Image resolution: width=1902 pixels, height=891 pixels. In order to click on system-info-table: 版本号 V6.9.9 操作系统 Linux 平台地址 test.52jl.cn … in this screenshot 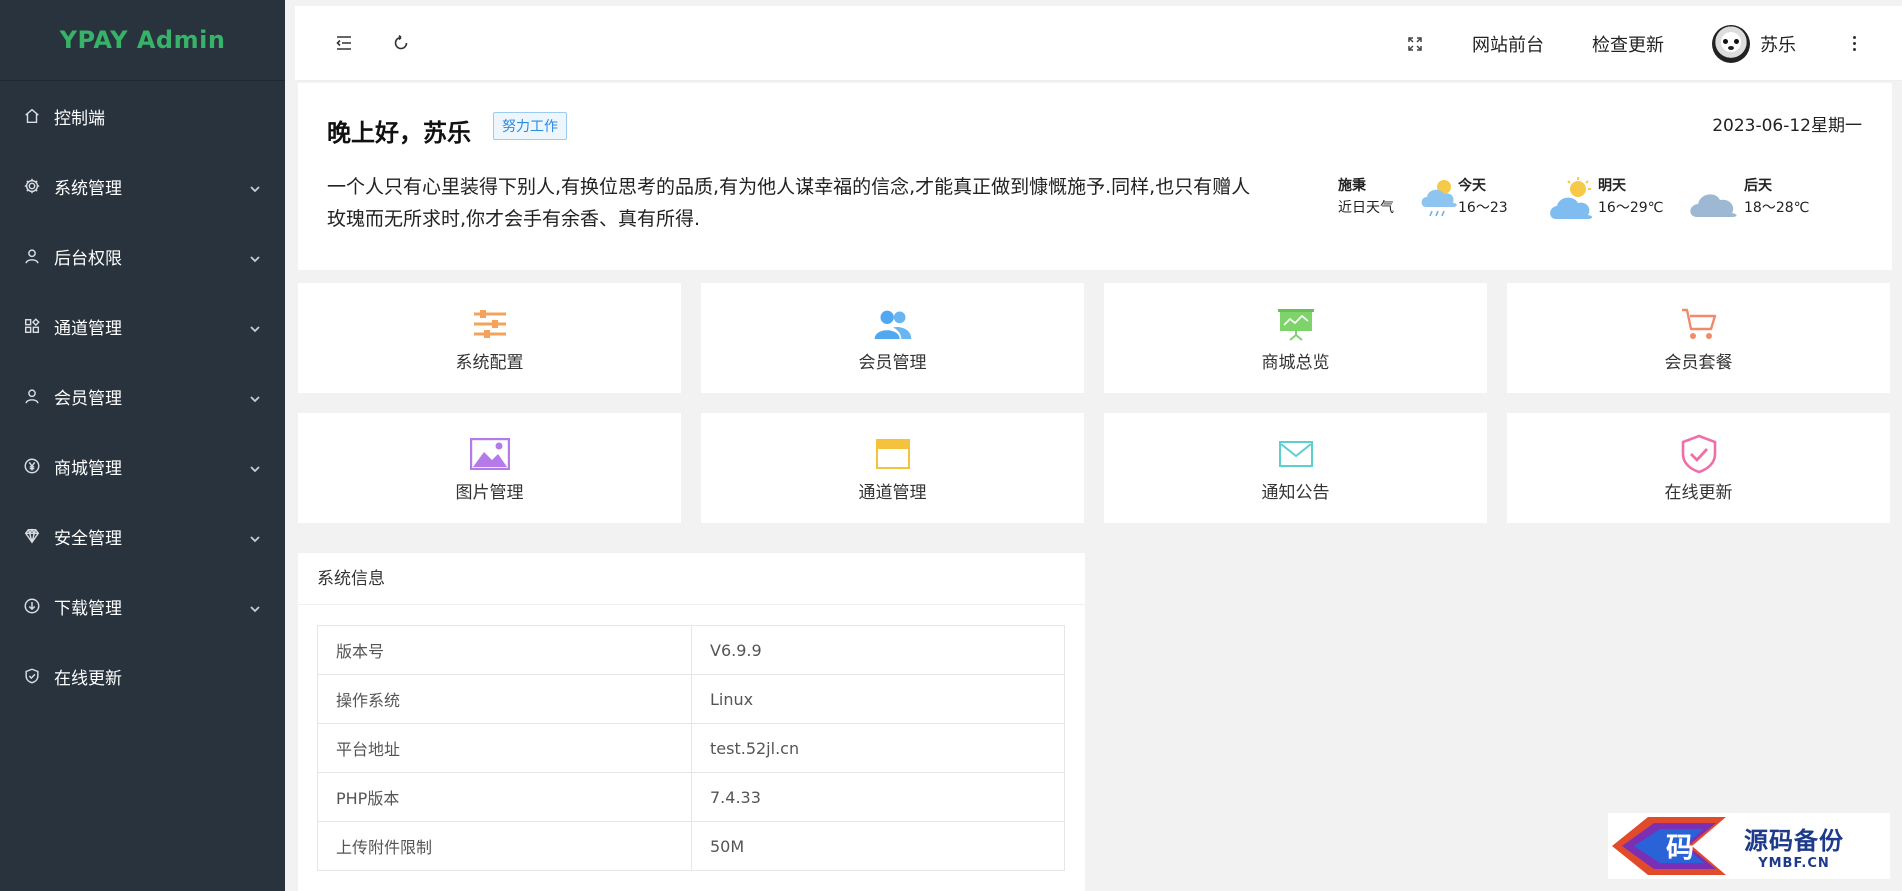, I will do `click(691, 748)`.